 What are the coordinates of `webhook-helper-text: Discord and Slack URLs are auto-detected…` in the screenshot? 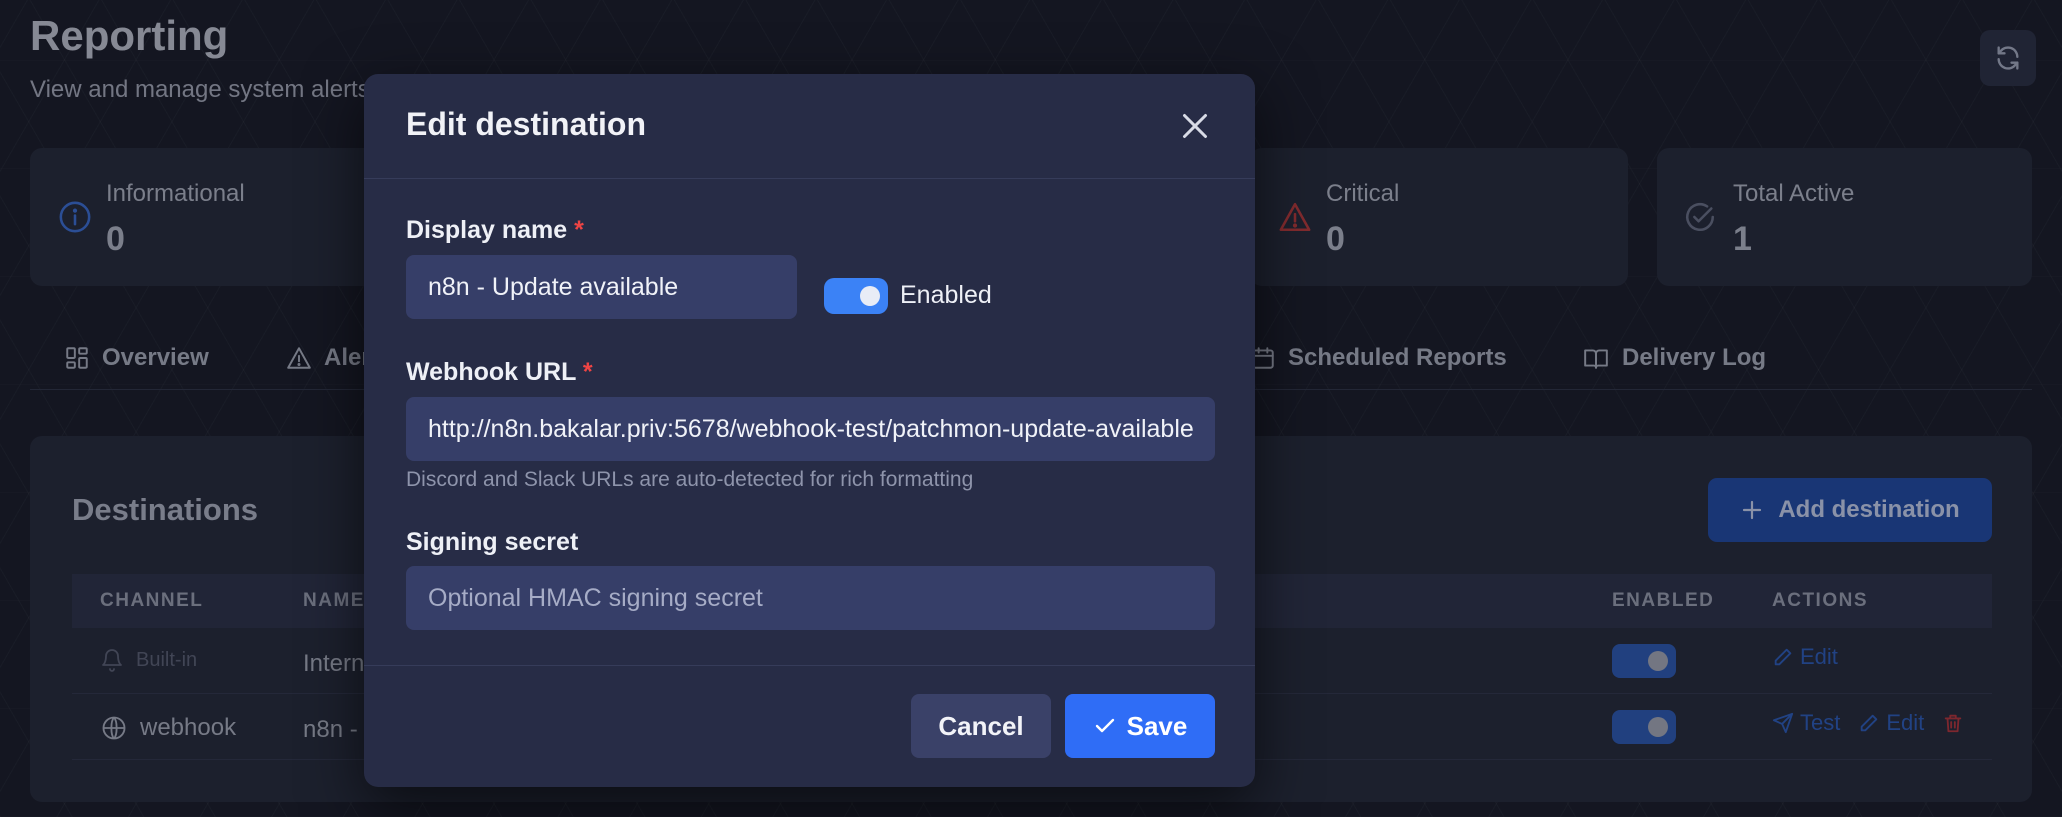 It's located at (690, 479).